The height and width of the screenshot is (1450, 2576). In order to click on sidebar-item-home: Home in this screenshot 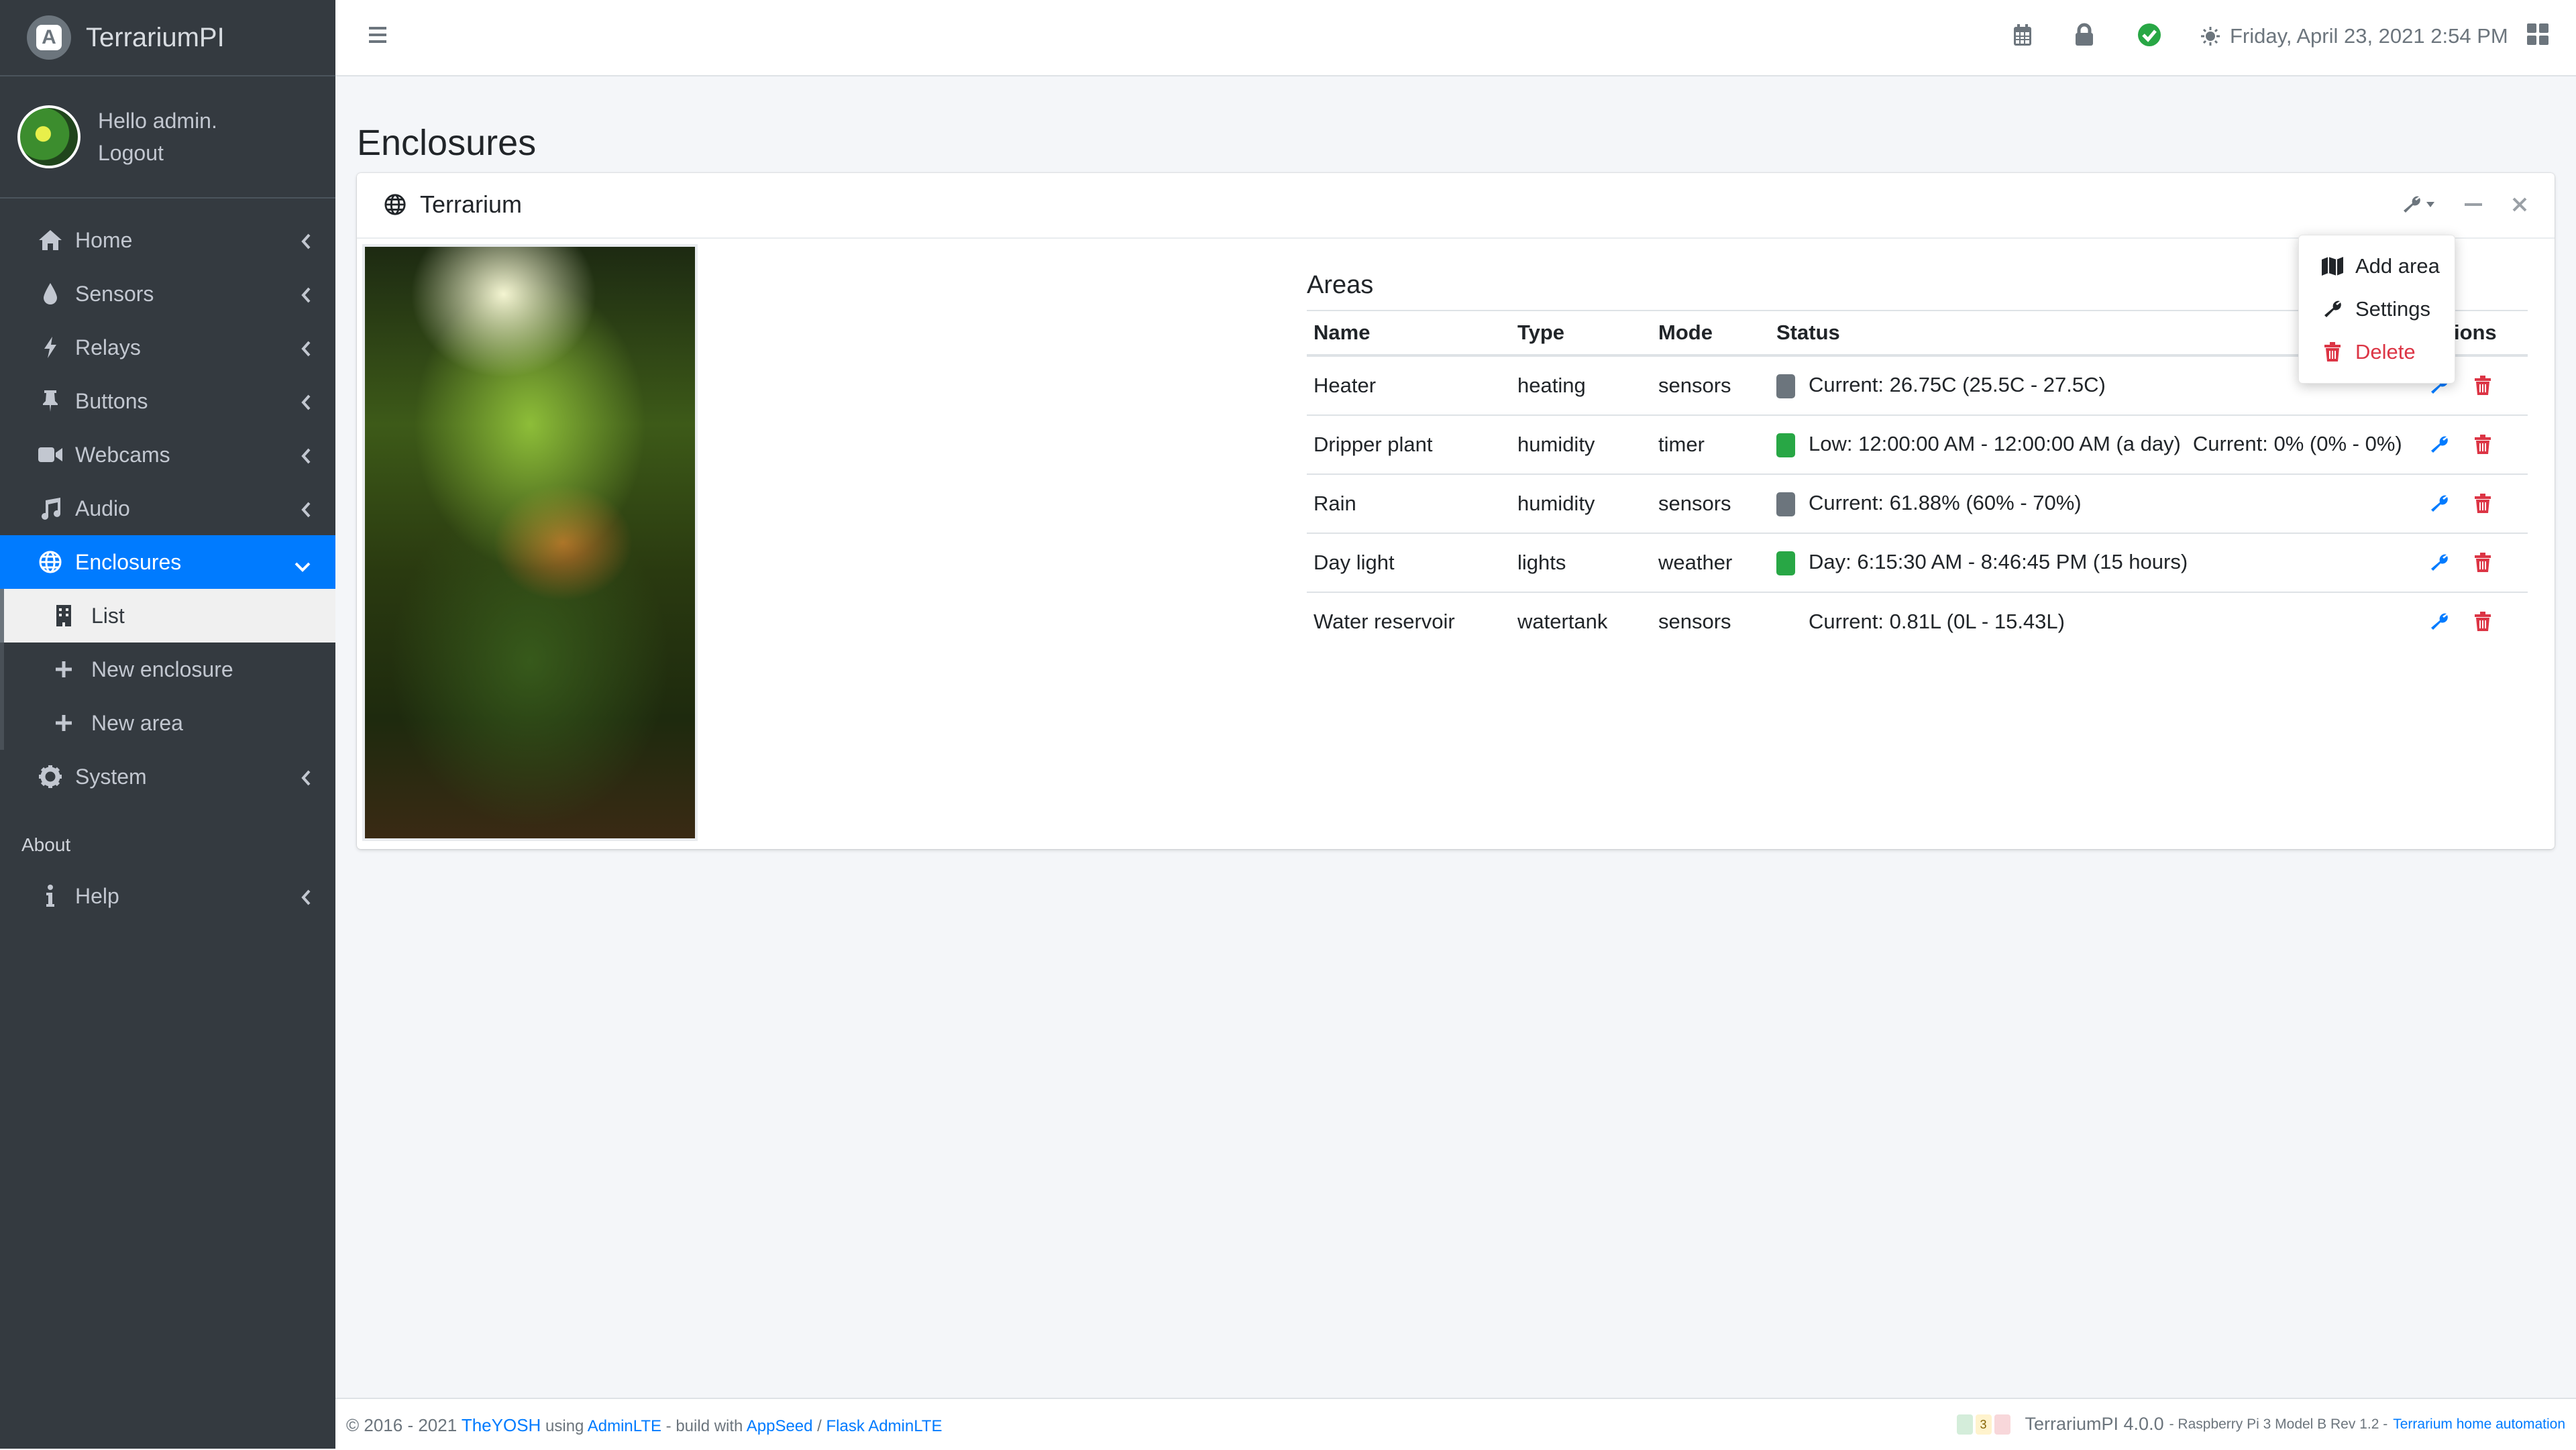, I will do `click(167, 240)`.